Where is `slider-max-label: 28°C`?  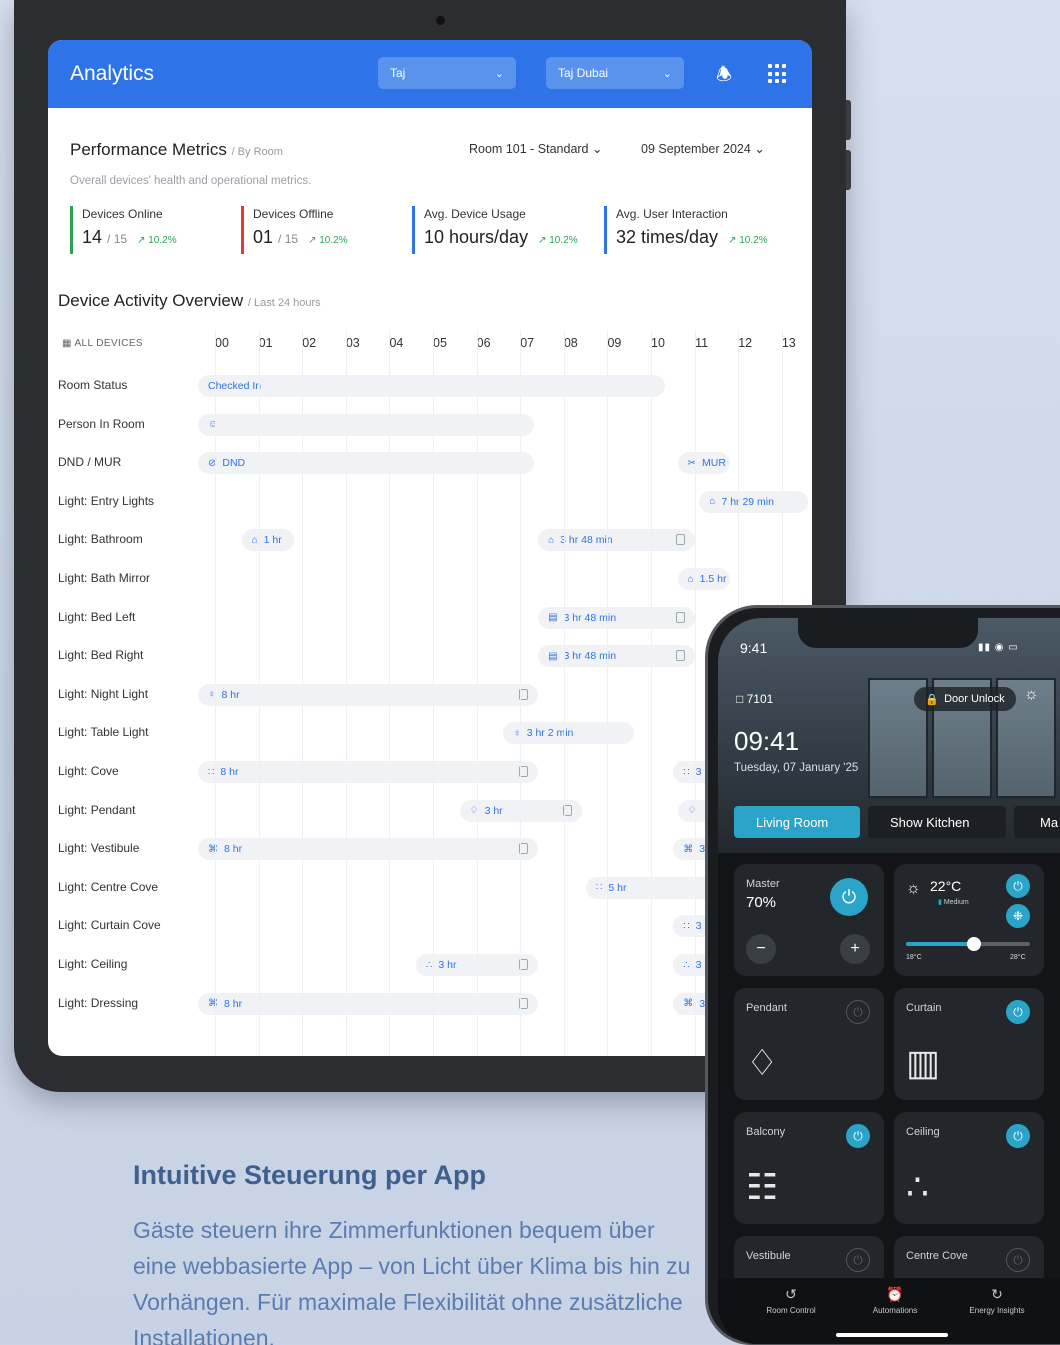
slider-max-label: 28°C is located at coordinates (1018, 957).